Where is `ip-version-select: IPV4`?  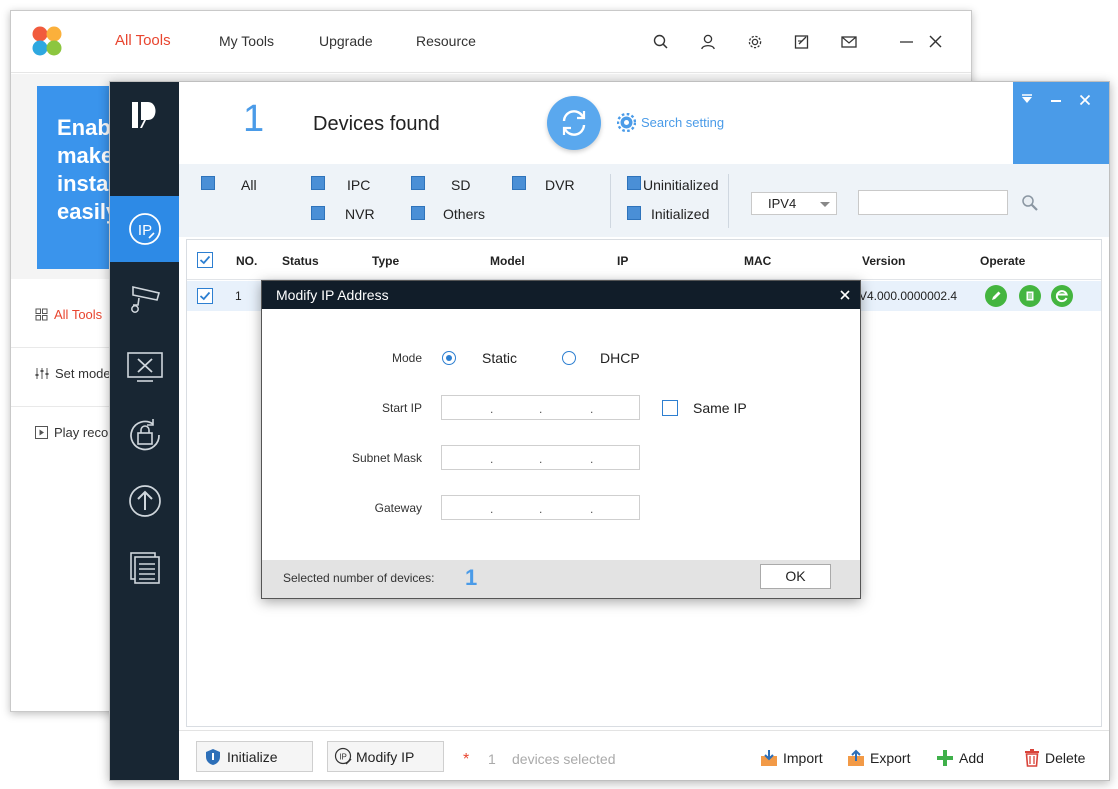 ip-version-select: IPV4 is located at coordinates (794, 203).